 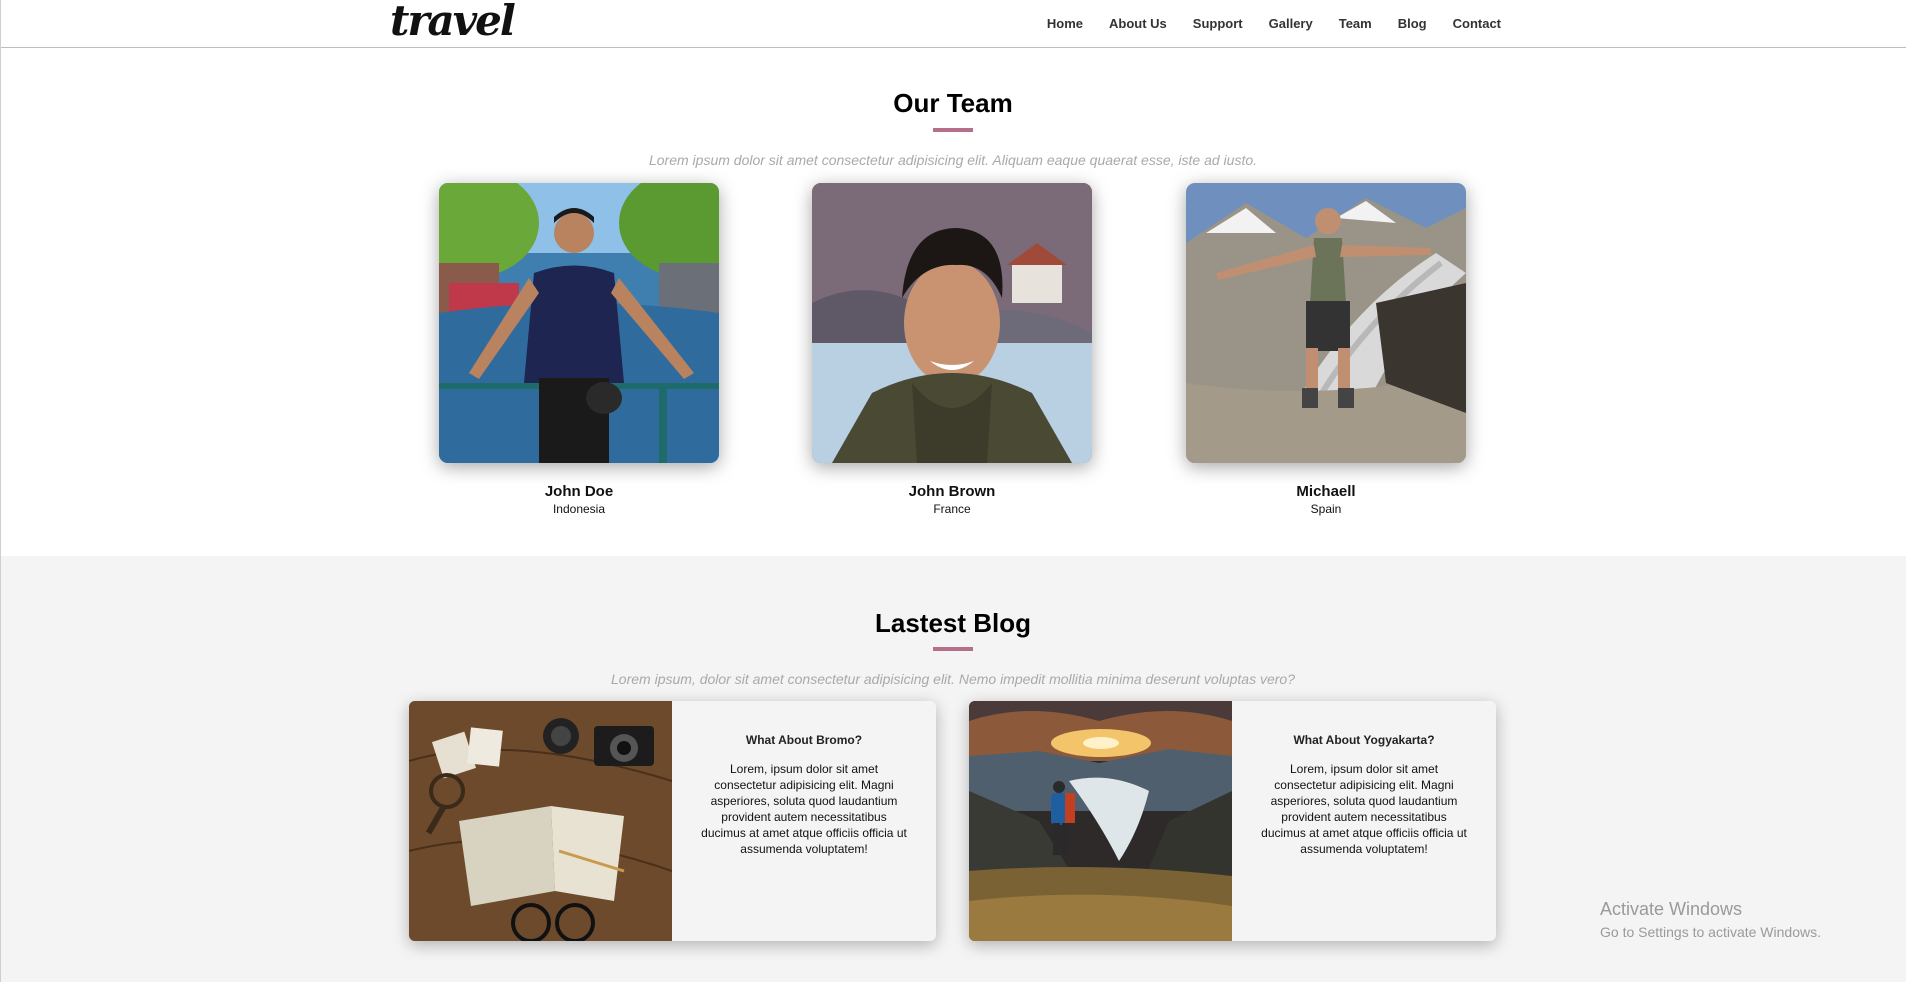 I want to click on nav-about-us: About Us, so click(x=1138, y=23).